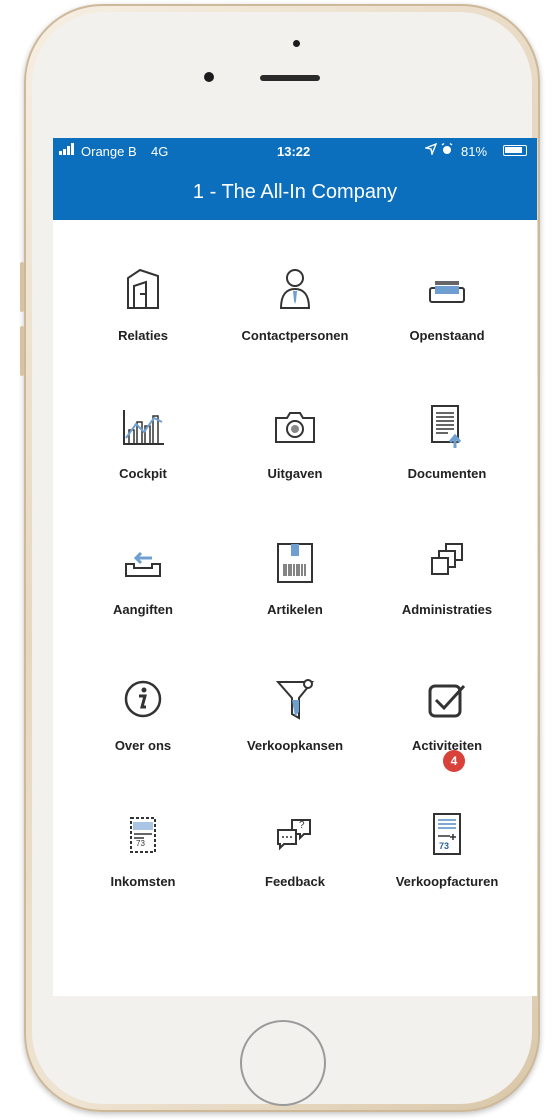 The width and height of the screenshot is (556, 1120). I want to click on menu-item-verkoopkansen: Verkoopkansen, so click(295, 715).